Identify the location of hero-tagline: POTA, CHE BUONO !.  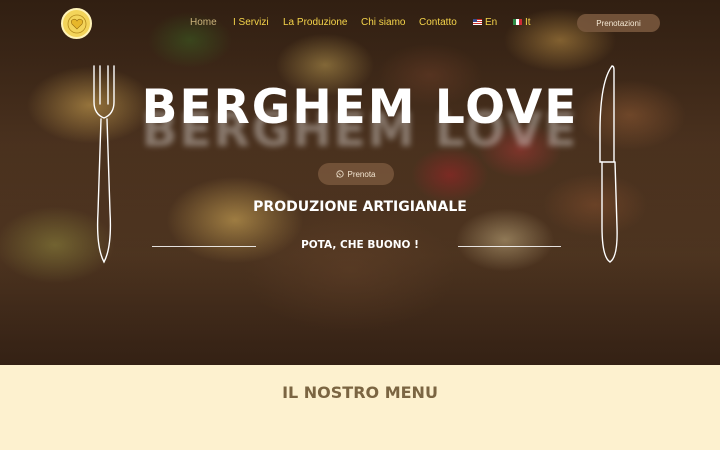
(360, 245).